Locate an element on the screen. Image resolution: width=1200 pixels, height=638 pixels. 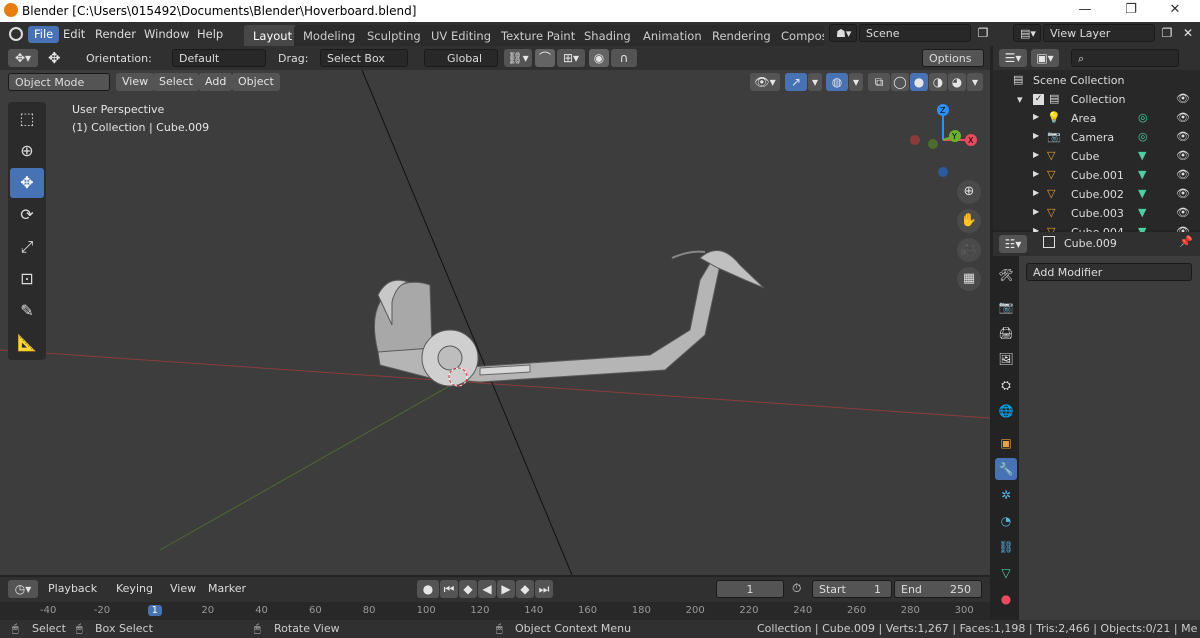
menu-file: File is located at coordinates (44, 34).